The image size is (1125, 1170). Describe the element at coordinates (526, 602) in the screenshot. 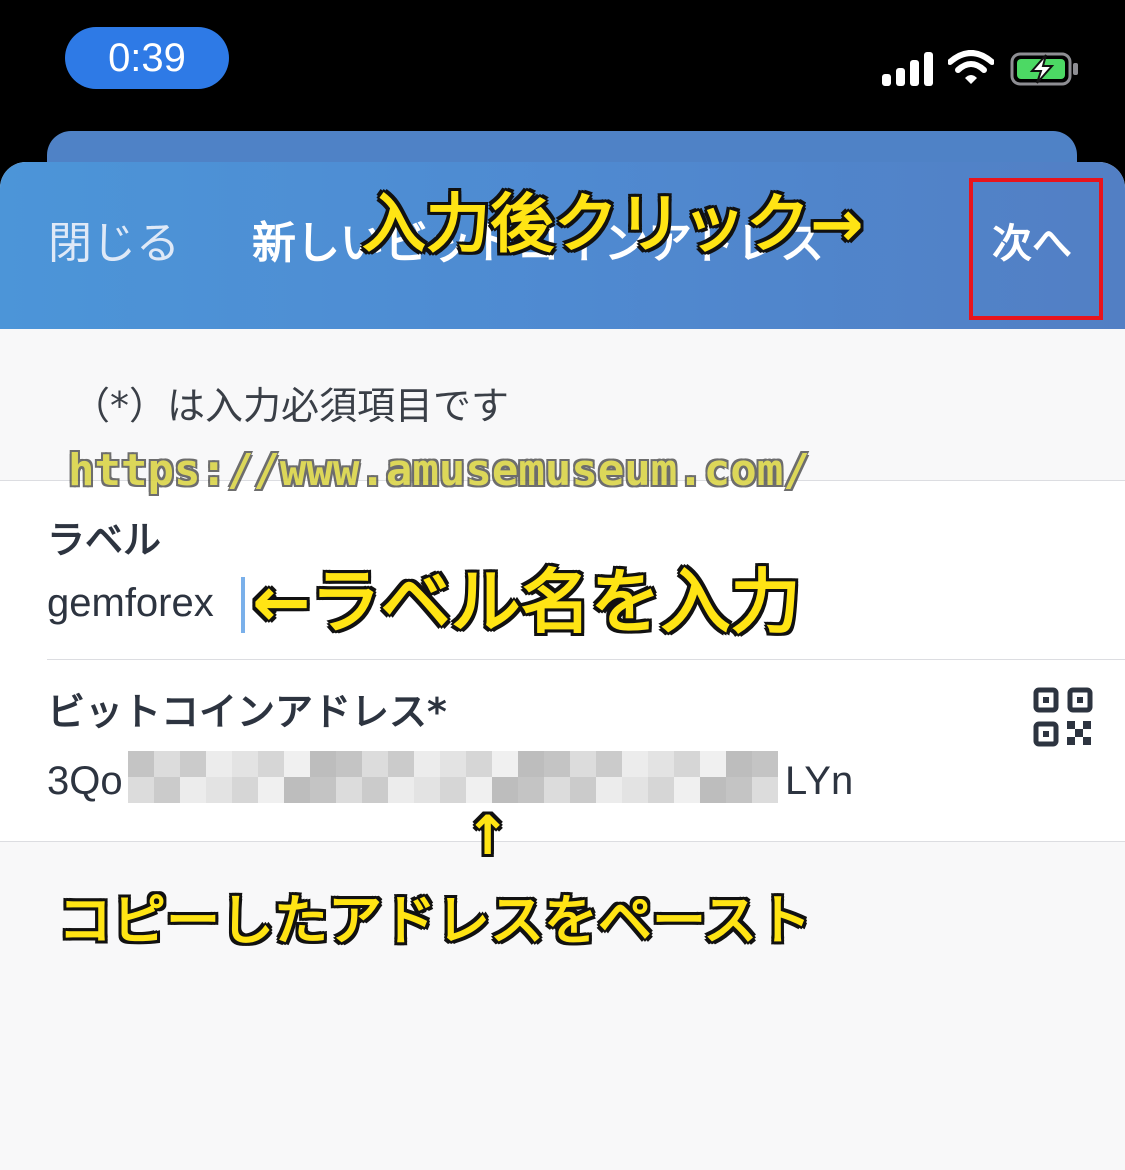

I see `annotation-label-hint: ←ラベル名を入力` at that location.